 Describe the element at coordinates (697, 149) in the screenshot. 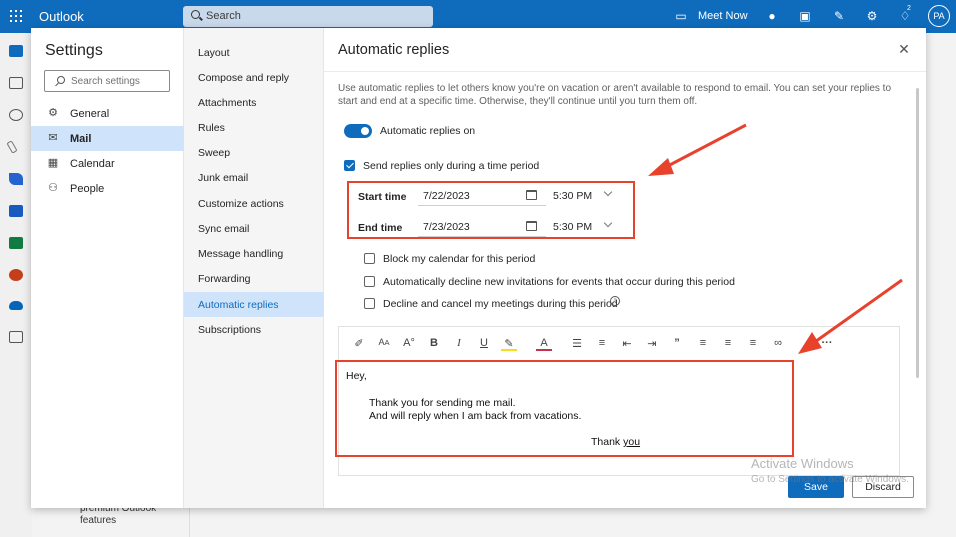

I see `arrow-to-times` at that location.